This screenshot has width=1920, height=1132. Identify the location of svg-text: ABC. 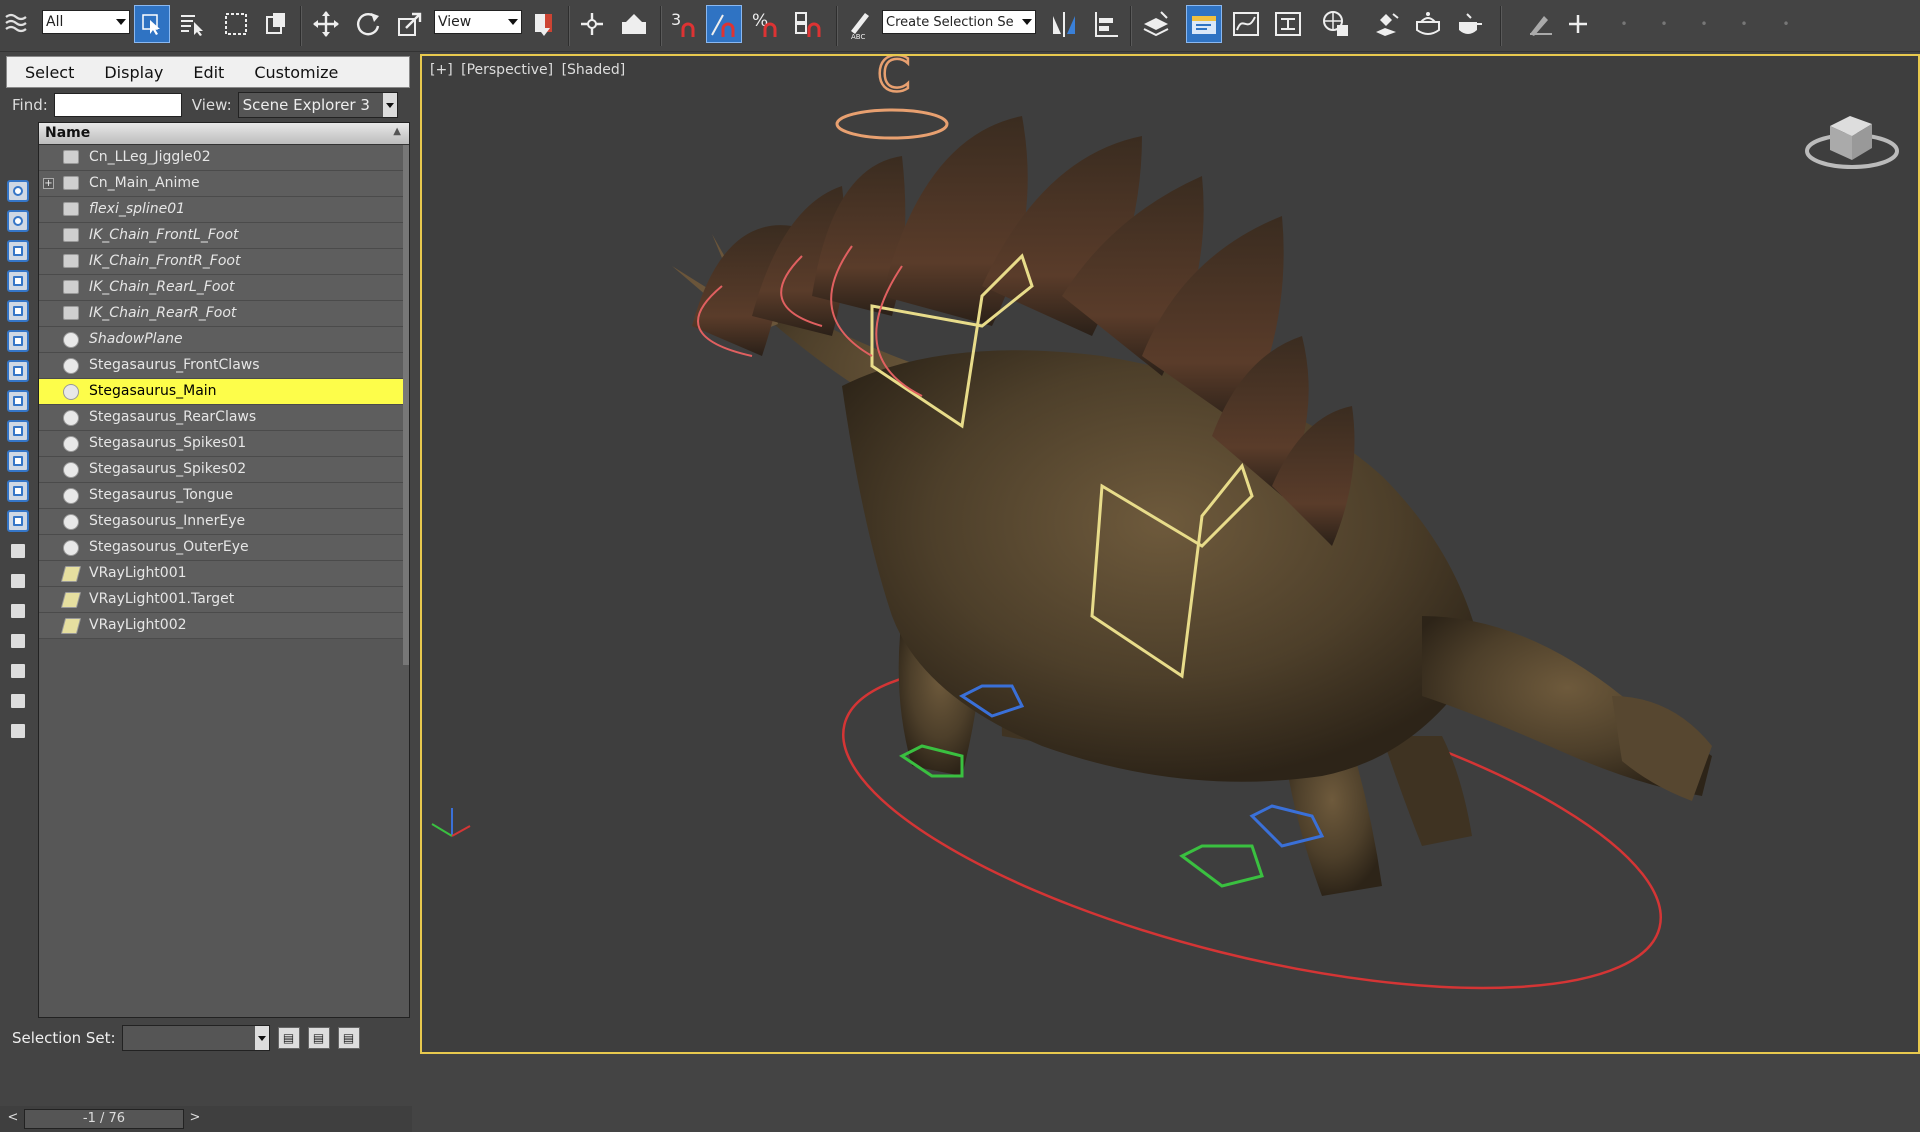
(858, 36).